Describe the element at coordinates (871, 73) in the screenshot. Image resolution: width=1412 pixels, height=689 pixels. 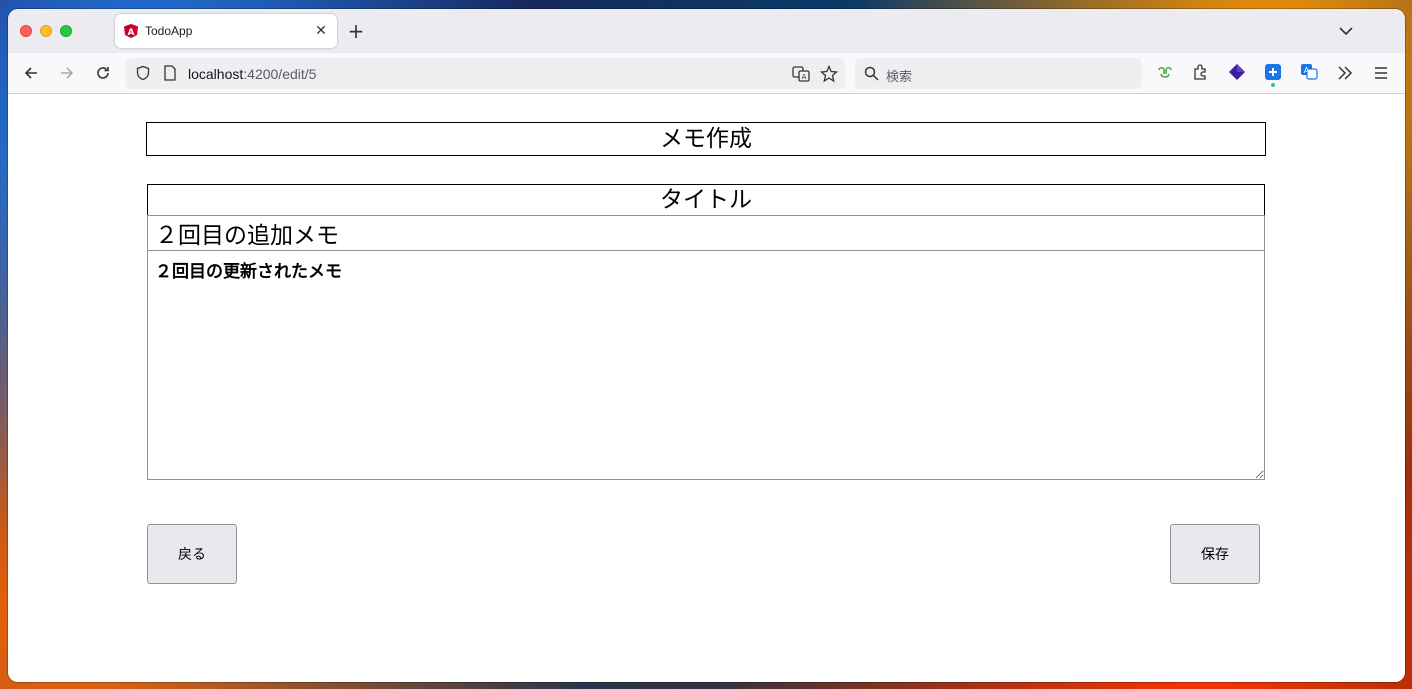
I see `search-icon` at that location.